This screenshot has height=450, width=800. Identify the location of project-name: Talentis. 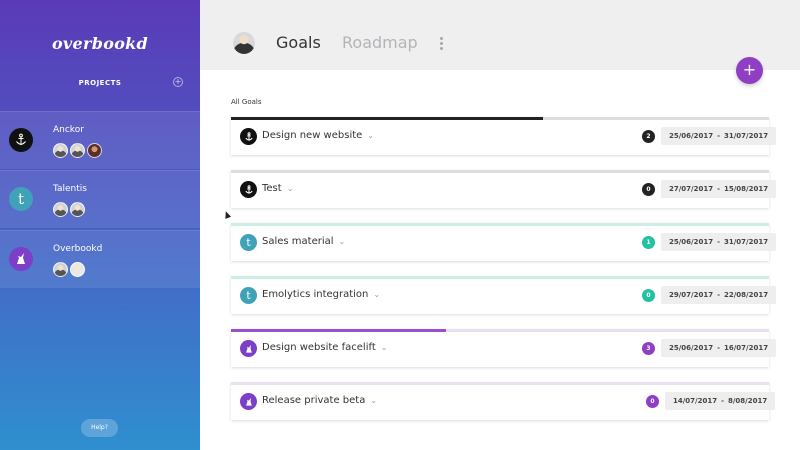
(70, 189).